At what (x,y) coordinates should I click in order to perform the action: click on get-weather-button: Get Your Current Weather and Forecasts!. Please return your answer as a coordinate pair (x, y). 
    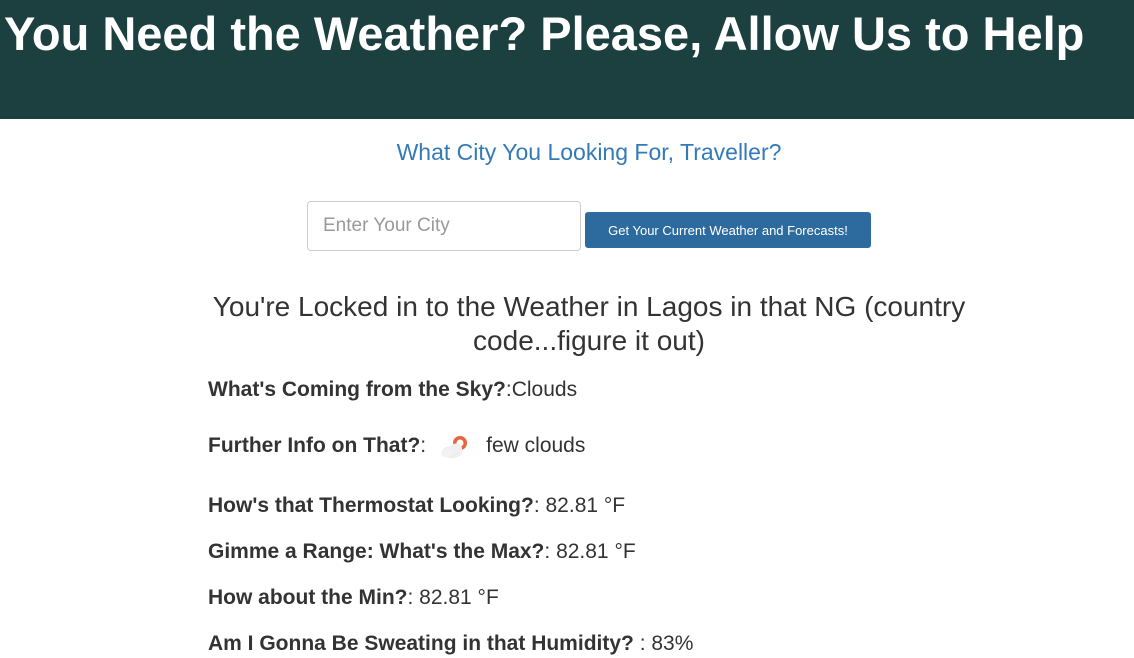
    Looking at the image, I should click on (728, 230).